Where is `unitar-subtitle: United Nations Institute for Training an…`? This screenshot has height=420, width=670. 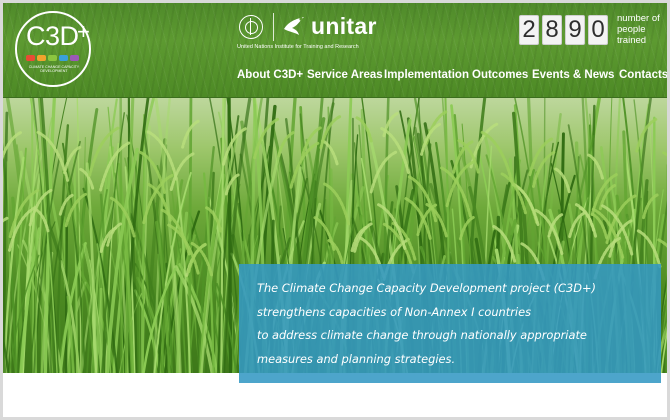 unitar-subtitle: United Nations Institute for Training an… is located at coordinates (298, 47).